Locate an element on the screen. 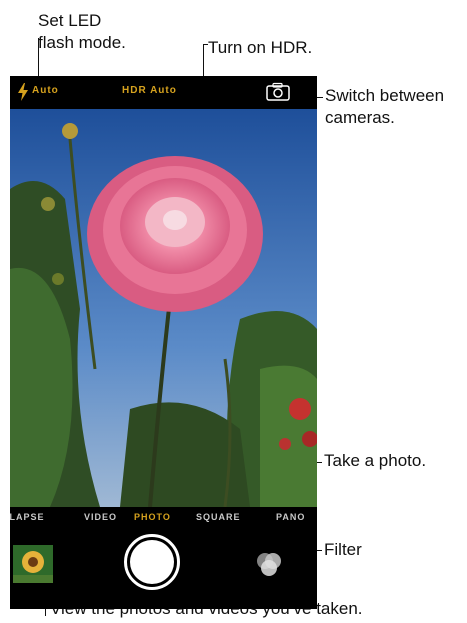 The width and height of the screenshot is (467, 623). camera-bottom-bar: TIME-LAPSE VIDEO PHOTO SQUARE PANO is located at coordinates (163, 558).